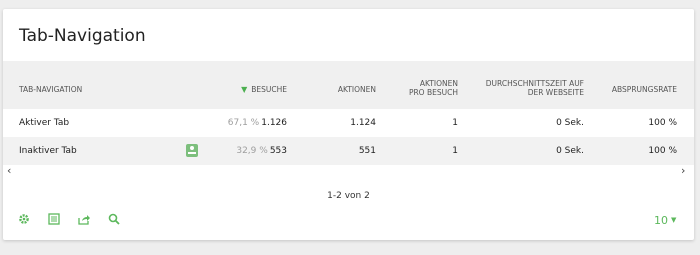  Describe the element at coordinates (348, 196) in the screenshot. I see `pagination-info: 1-2 von 2` at that location.